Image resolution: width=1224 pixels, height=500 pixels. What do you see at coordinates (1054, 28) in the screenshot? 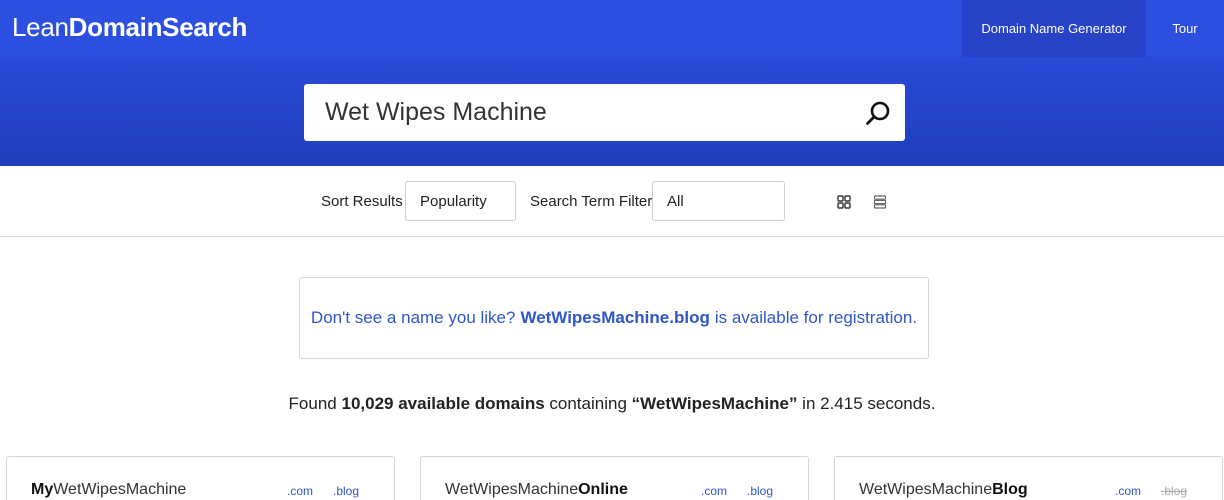
I see `nav-domain-name-generator: Domain Name Generator` at bounding box center [1054, 28].